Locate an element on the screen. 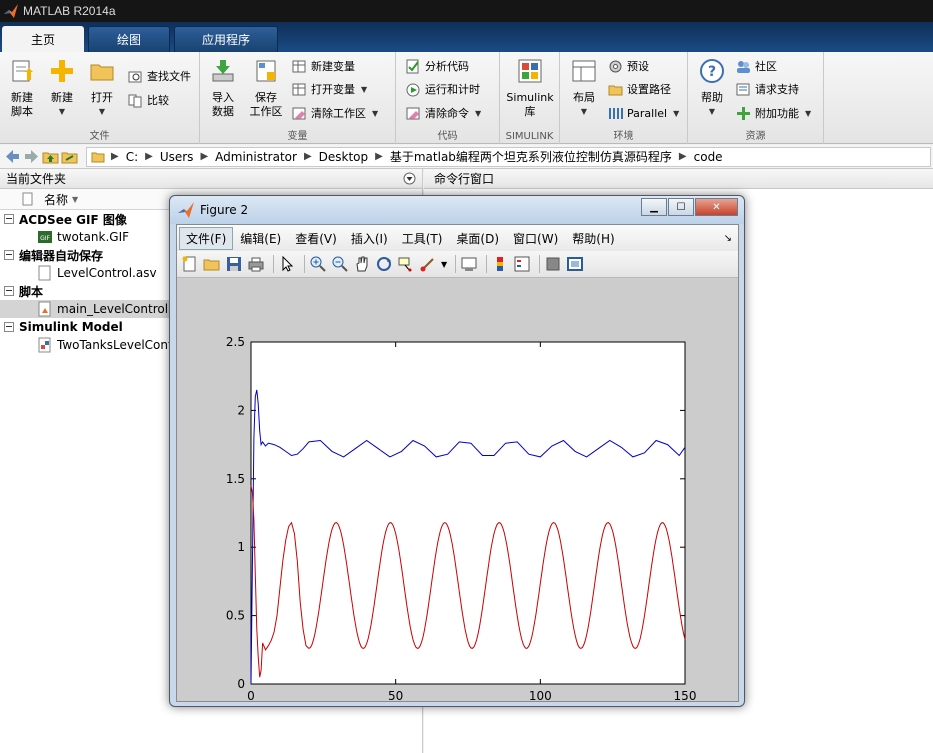  up-folder-icon is located at coordinates (50, 156).